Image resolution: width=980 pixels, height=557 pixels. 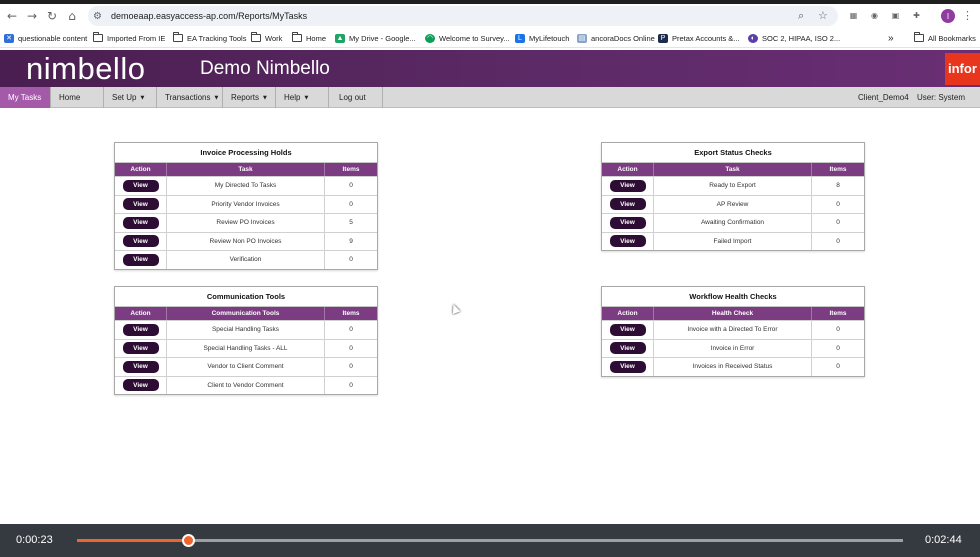 What do you see at coordinates (520, 38) in the screenshot?
I see `lifetouch-icon: L` at bounding box center [520, 38].